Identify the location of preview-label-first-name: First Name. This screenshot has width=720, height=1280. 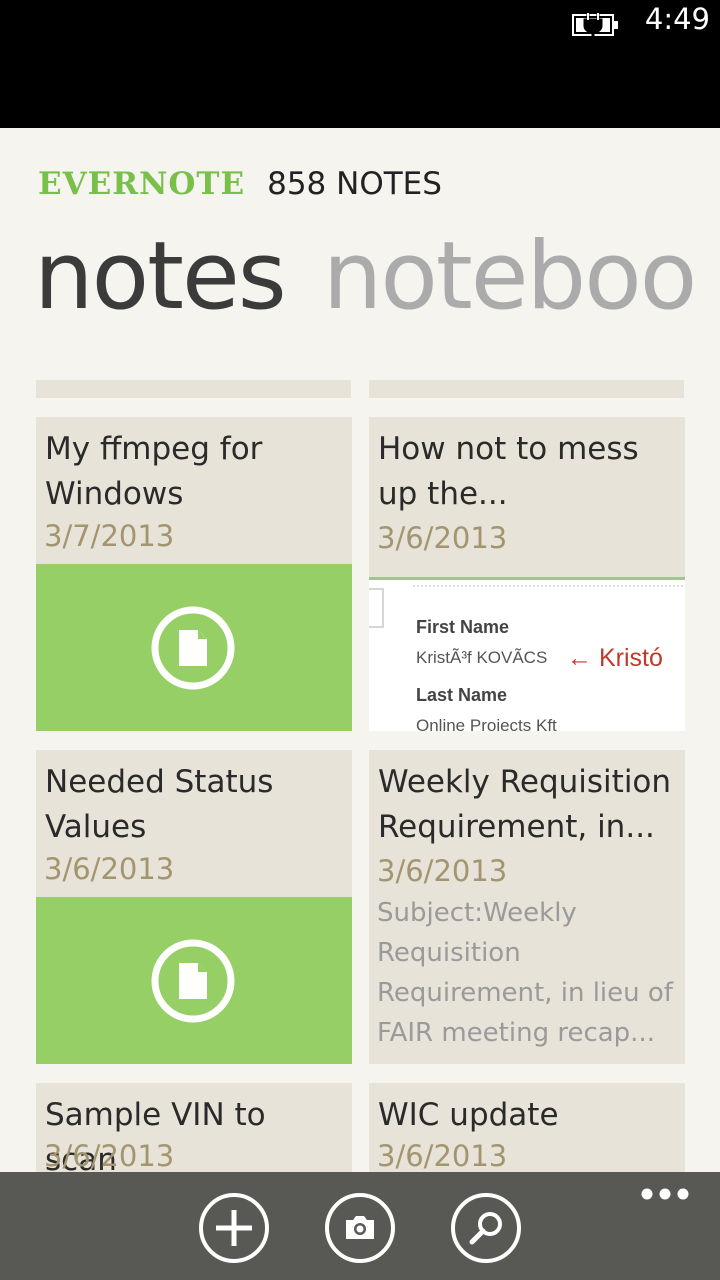
(462, 627).